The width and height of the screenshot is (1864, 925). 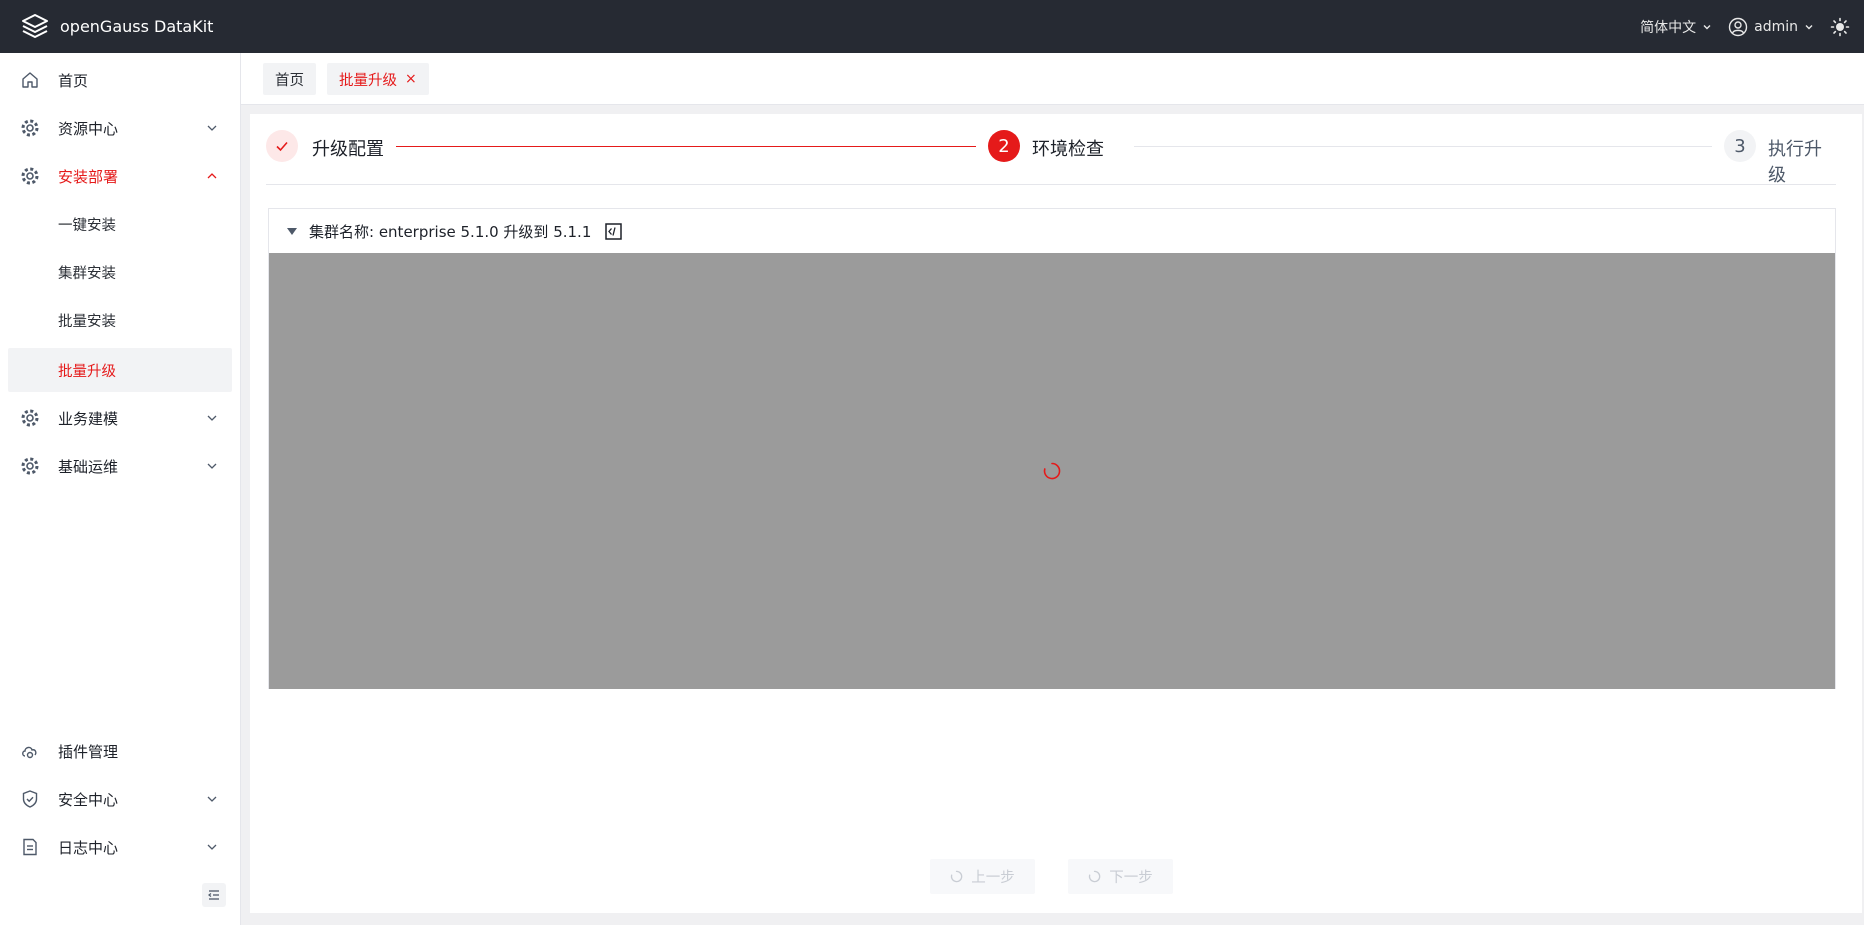 What do you see at coordinates (88, 751) in the screenshot?
I see `sidebar-item-label: 插件管理` at bounding box center [88, 751].